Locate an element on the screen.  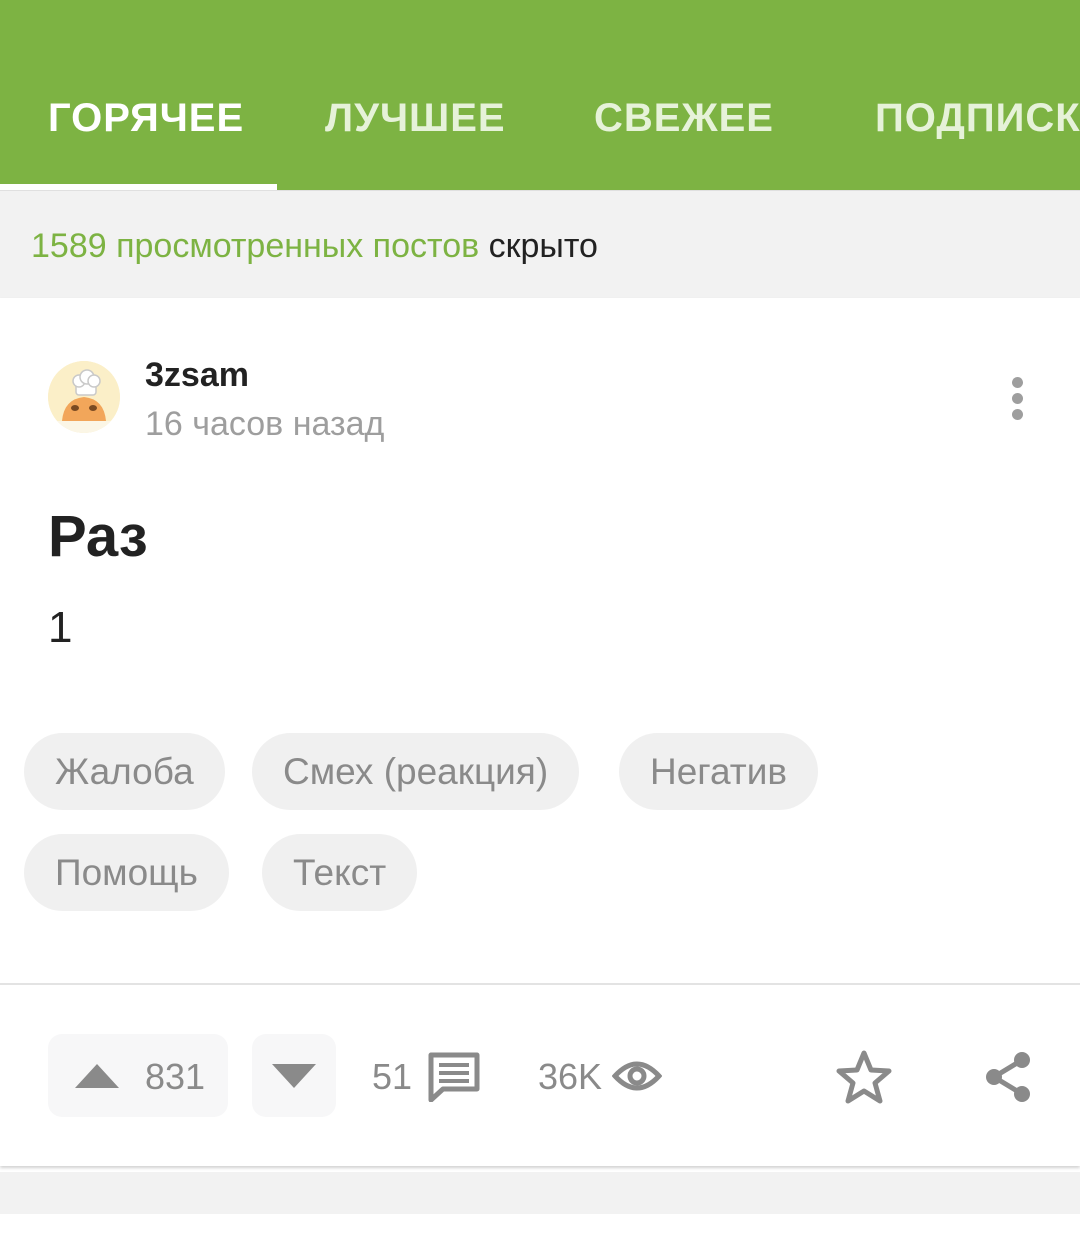
tag-help: Помощь is located at coordinates (126, 872).